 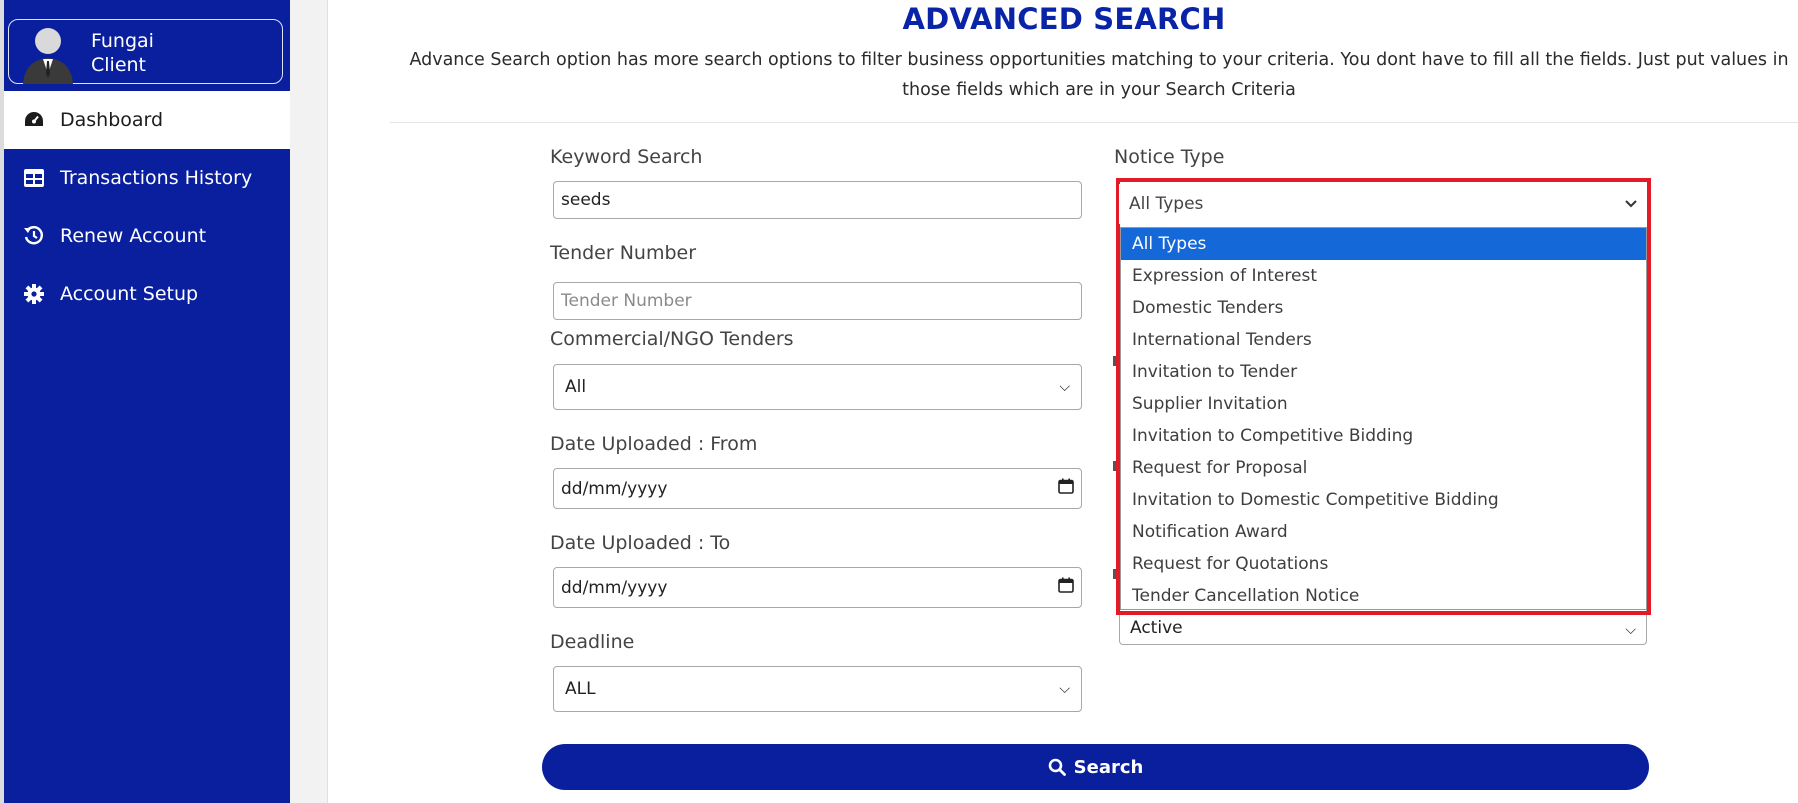 I want to click on profile-card: Fungai Client, so click(x=145, y=51).